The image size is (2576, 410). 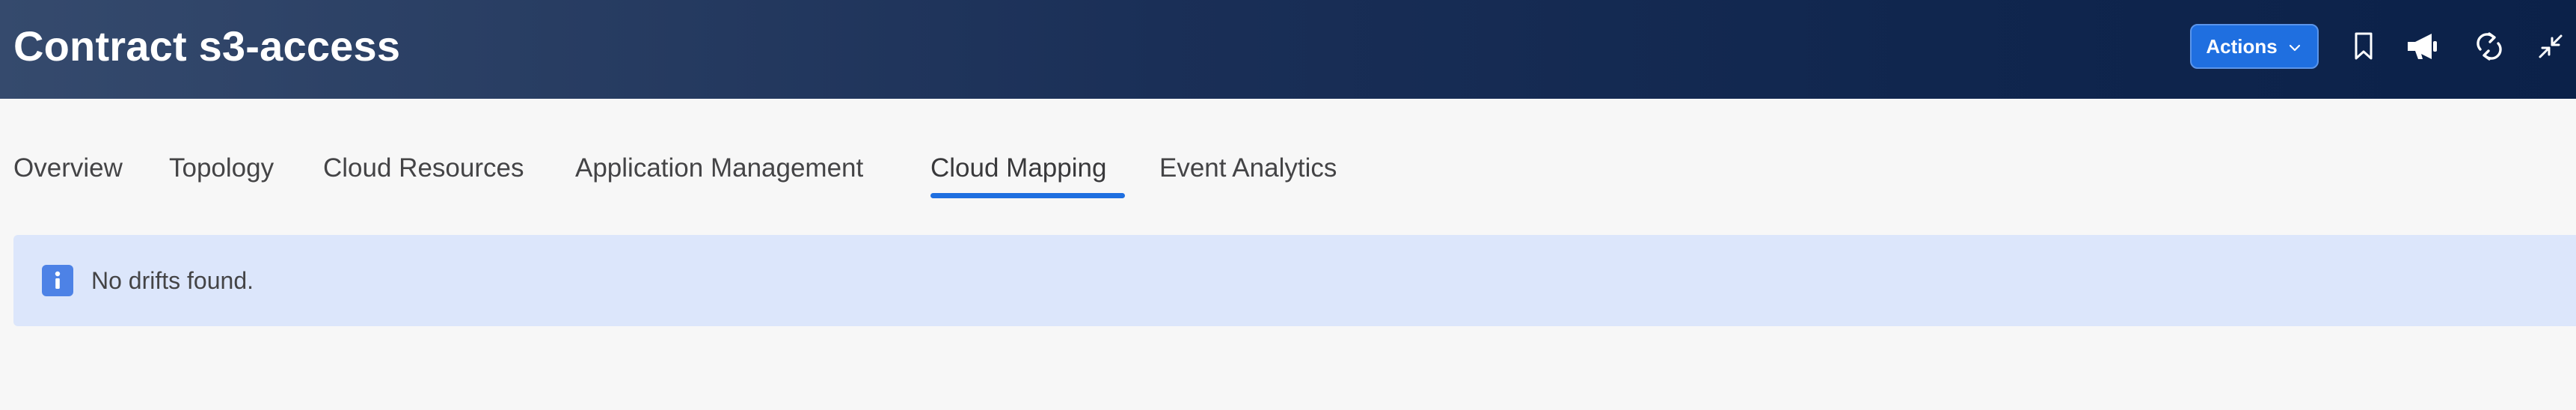 I want to click on tab-overview: Overview, so click(x=68, y=168).